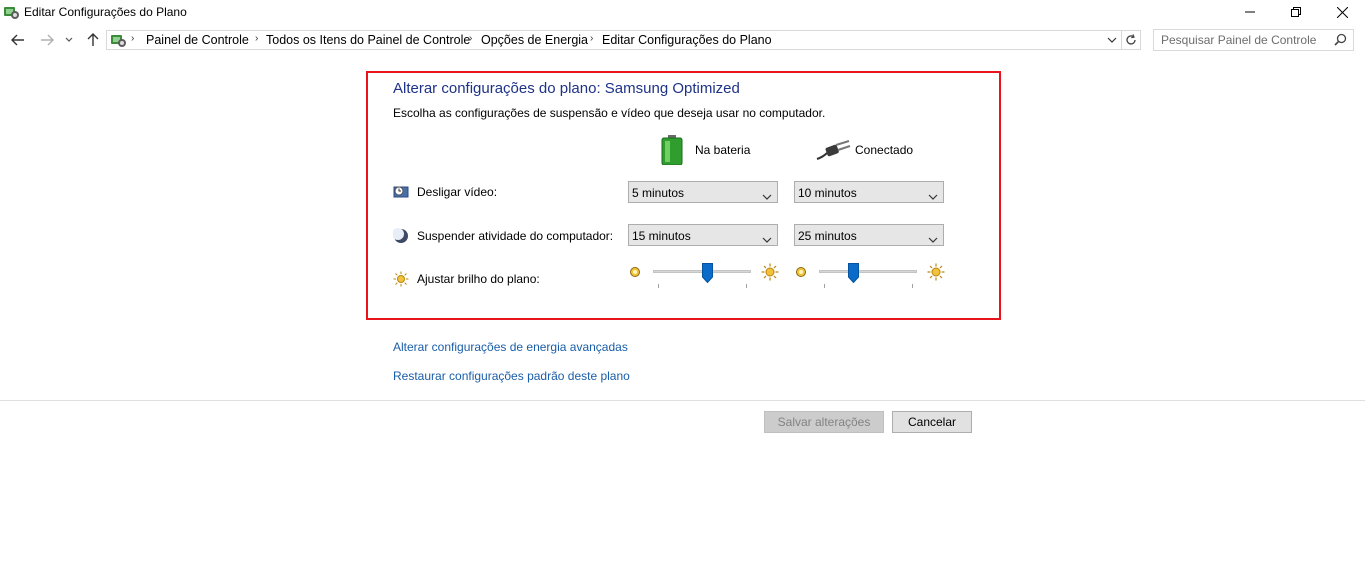 This screenshot has height=574, width=1365. Describe the element at coordinates (515, 236) in the screenshot. I see `sleep-label: Suspender atividade do computador:` at that location.